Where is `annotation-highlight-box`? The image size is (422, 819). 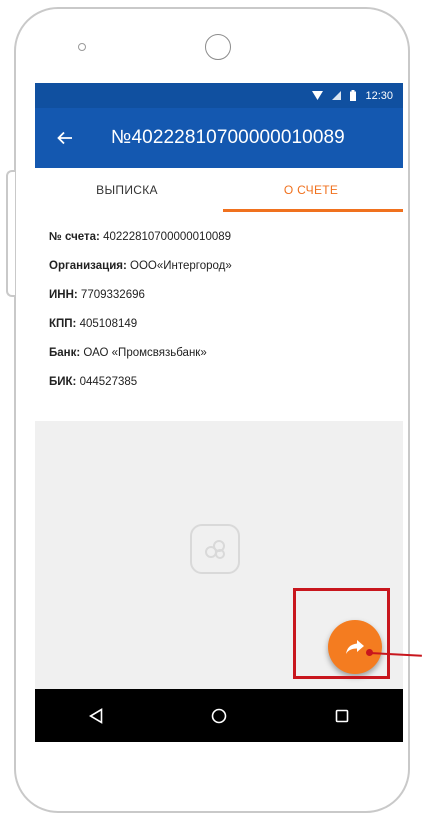 annotation-highlight-box is located at coordinates (341, 633).